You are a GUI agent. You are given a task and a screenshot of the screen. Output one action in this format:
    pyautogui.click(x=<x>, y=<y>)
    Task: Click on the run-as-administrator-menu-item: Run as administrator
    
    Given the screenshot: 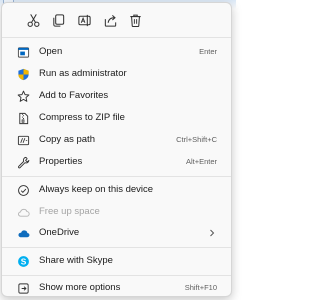 What is the action you would take?
    pyautogui.click(x=116, y=74)
    